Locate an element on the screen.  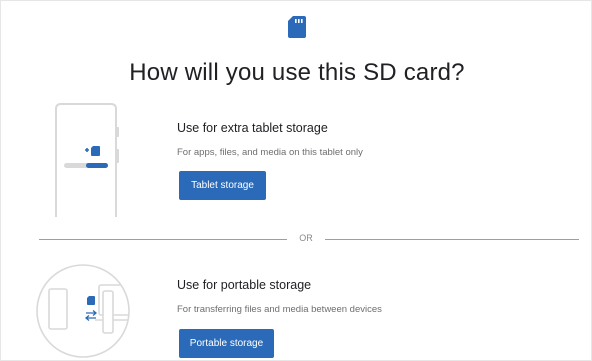
tablet-storage-title: Use for extra tablet storage is located at coordinates (252, 128).